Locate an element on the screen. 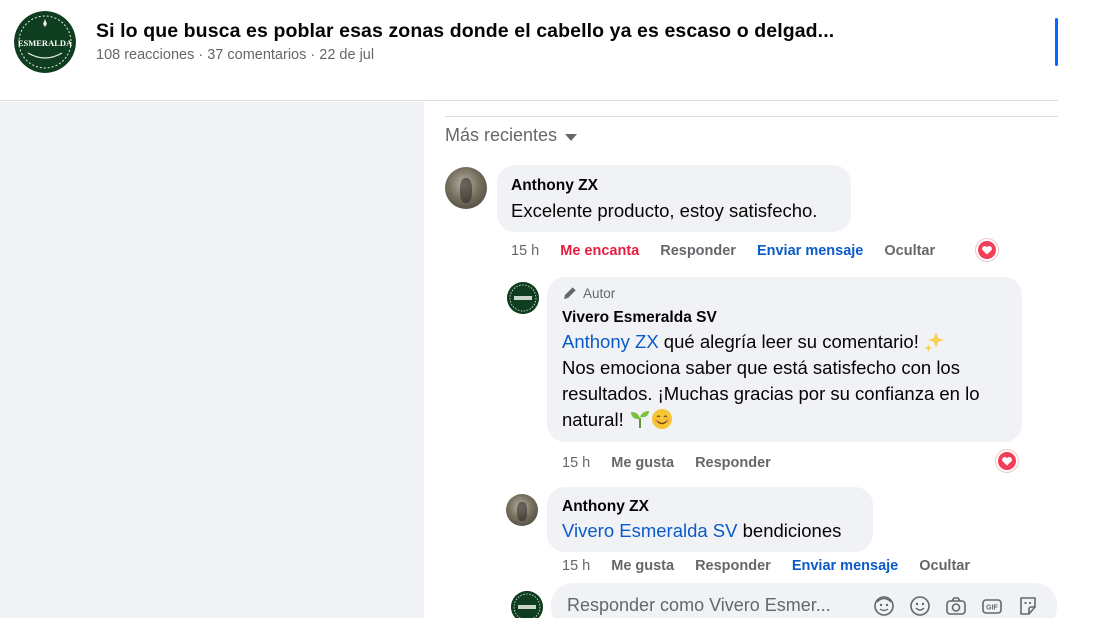 The height and width of the screenshot is (618, 1110). author-badge: Autor is located at coordinates (588, 293).